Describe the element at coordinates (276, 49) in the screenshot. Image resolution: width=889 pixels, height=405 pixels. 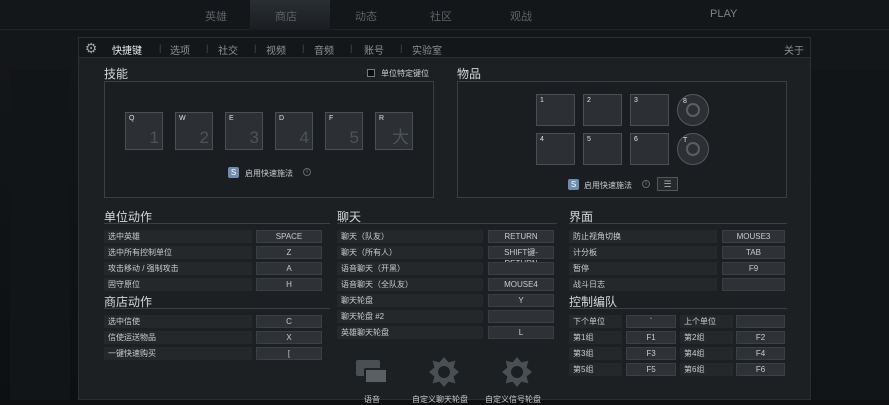
I see `tab-video: 视频` at that location.